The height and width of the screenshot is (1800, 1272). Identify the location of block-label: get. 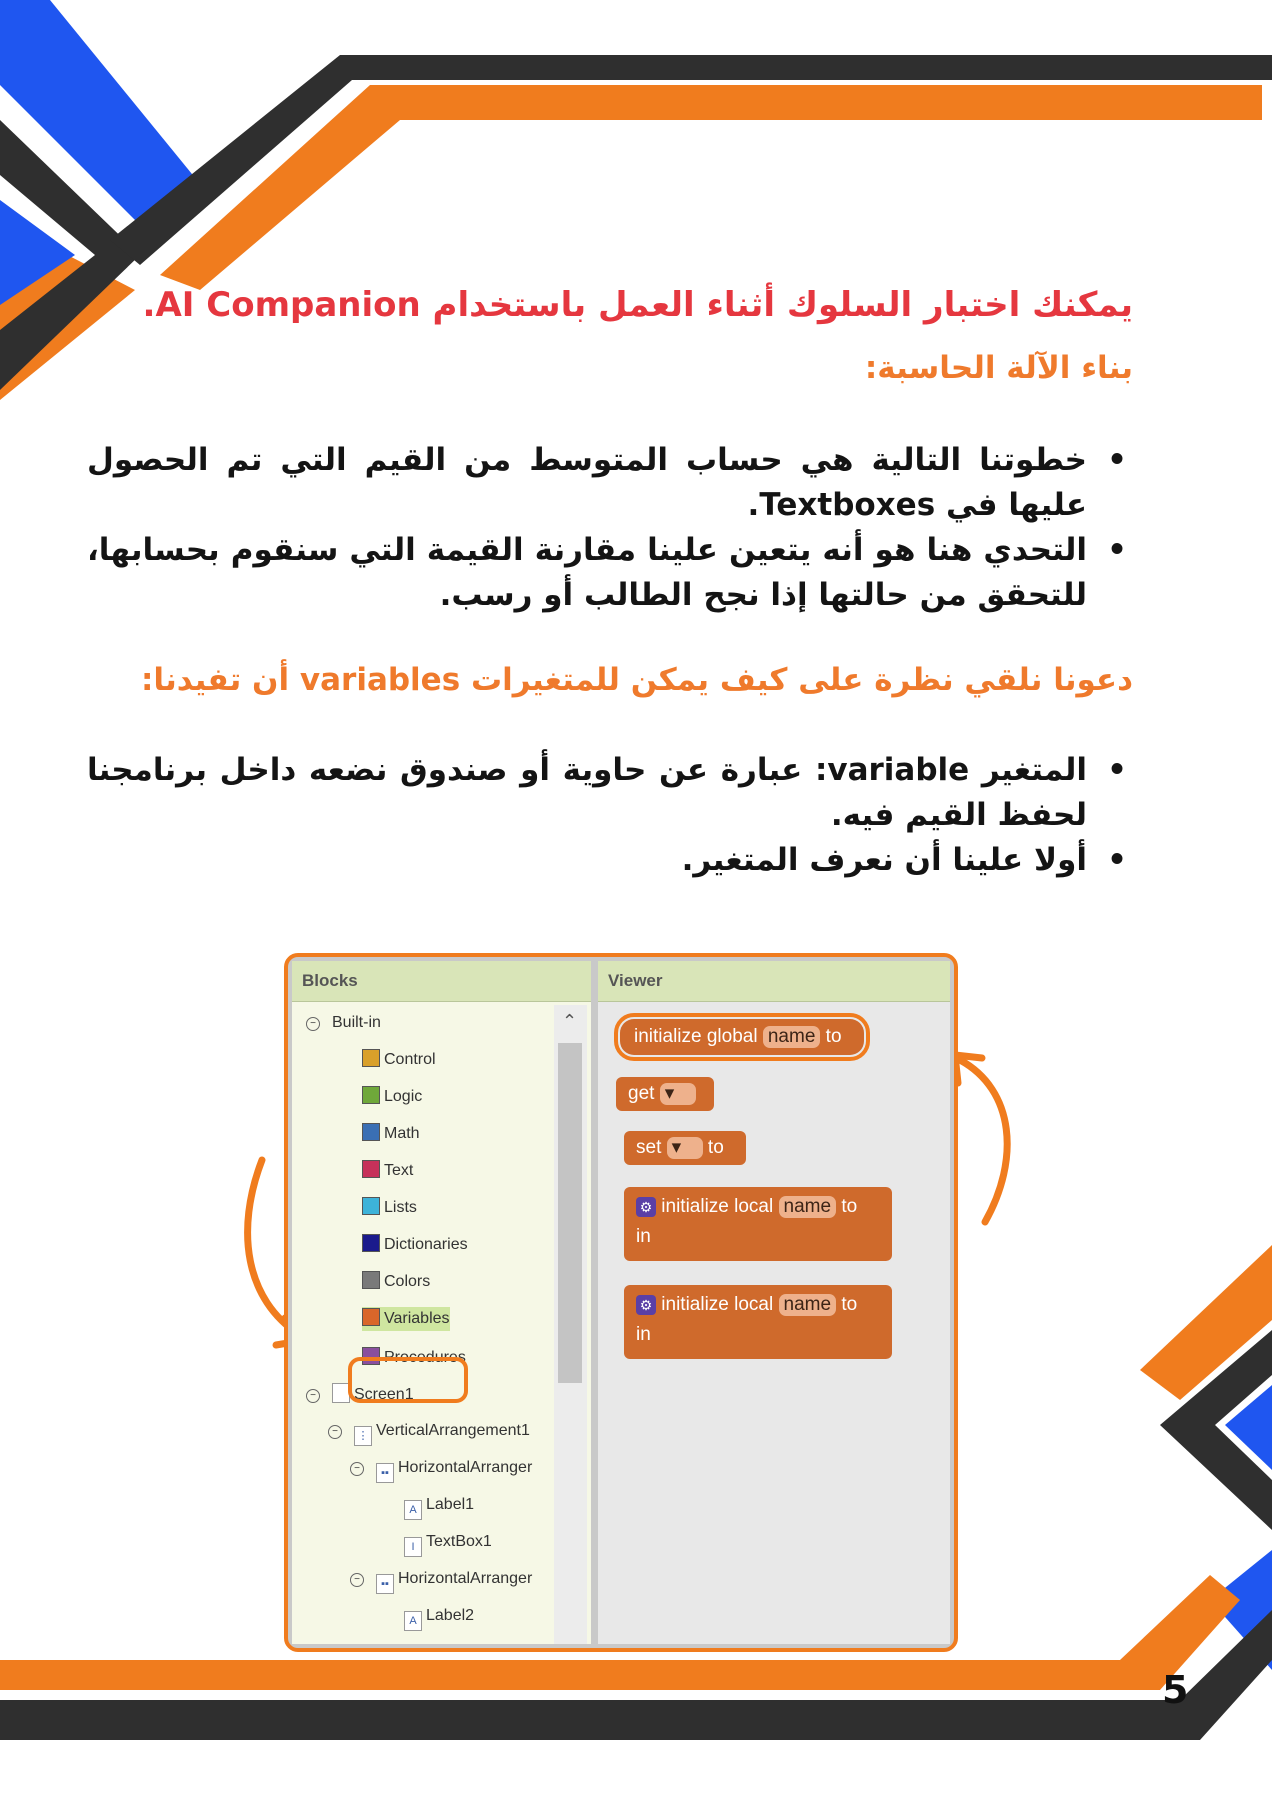
(641, 1093).